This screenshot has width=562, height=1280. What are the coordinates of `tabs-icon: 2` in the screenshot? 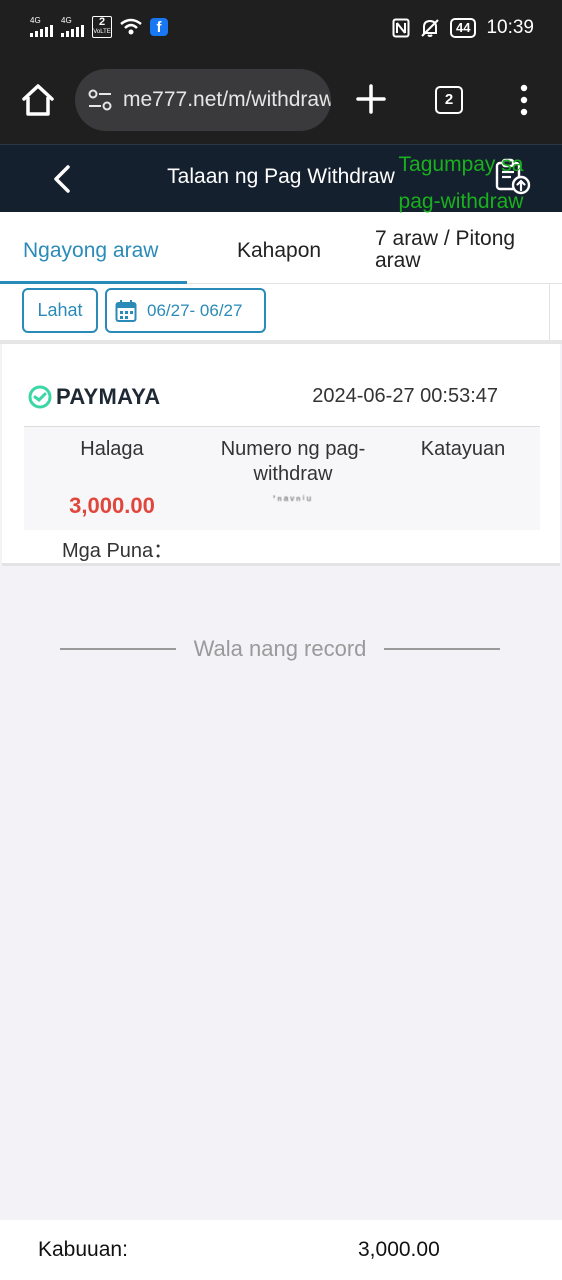 It's located at (449, 100).